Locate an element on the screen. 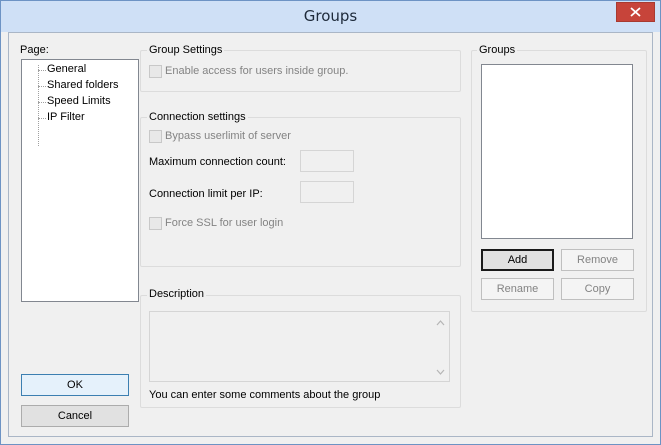  copy-button: Copy is located at coordinates (597, 289).